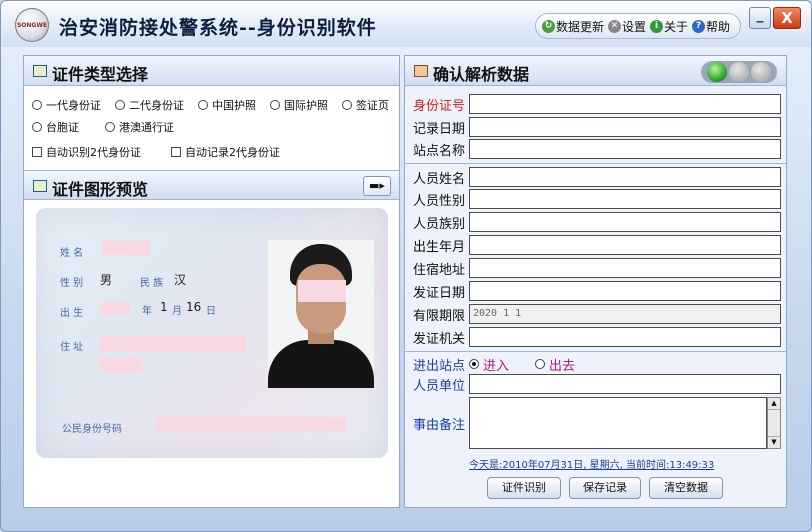 Image resolution: width=812 pixels, height=532 pixels. I want to click on card-birth-day: 16, so click(194, 307).